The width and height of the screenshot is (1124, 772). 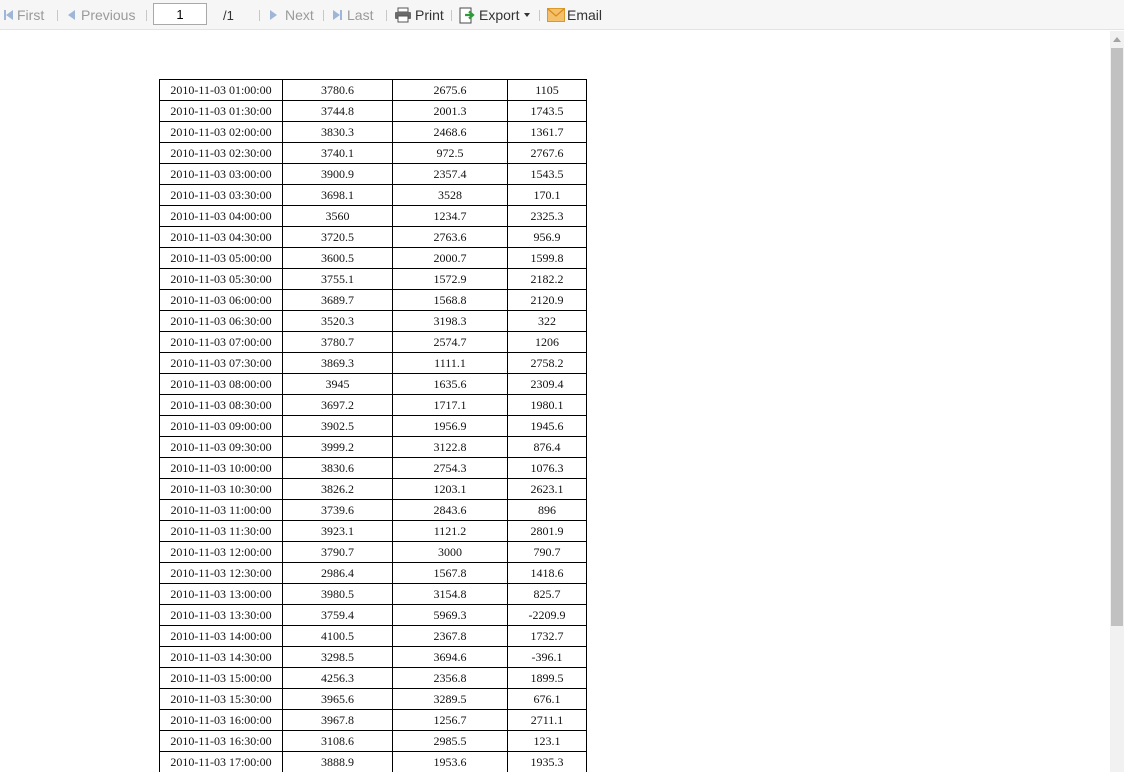 What do you see at coordinates (221, 489) in the screenshot?
I see `timestamp-cell: 2010-11-03 10:30:00` at bounding box center [221, 489].